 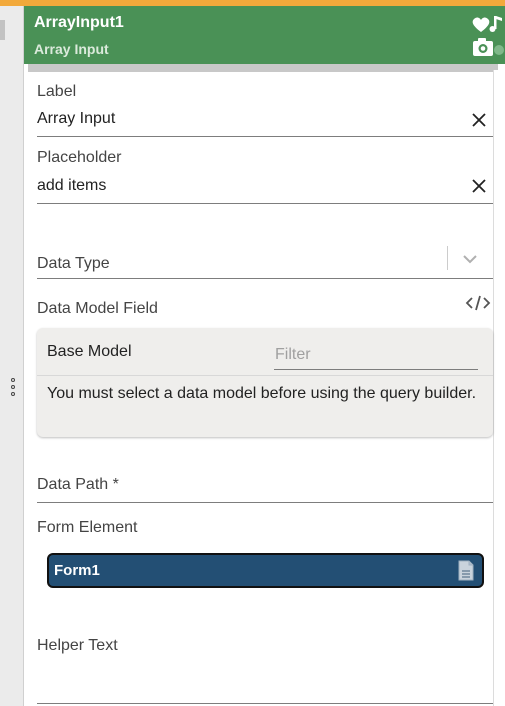 I want to click on rail-marker, so click(x=2, y=30).